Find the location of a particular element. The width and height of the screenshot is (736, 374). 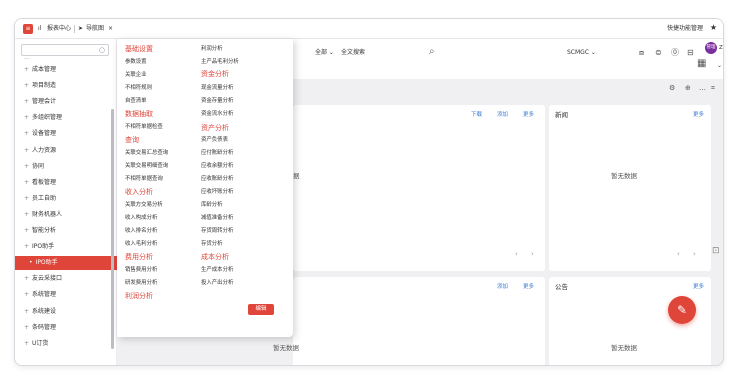

flyout-menu-item: 应收账龄分析 is located at coordinates (217, 179).